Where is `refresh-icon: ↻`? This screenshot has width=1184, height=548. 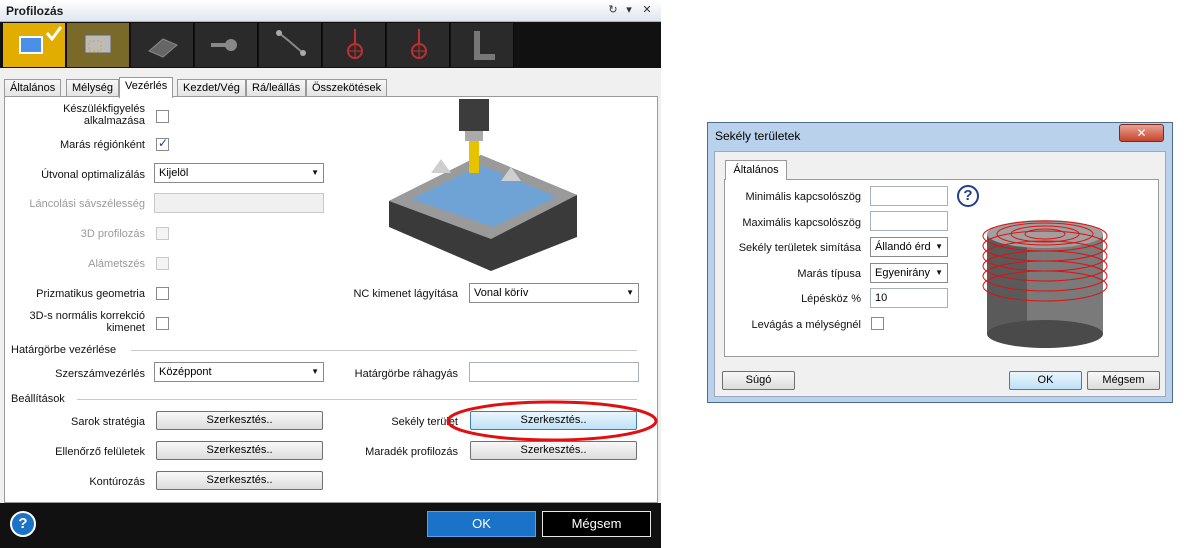
refresh-icon: ↻ is located at coordinates (613, 10).